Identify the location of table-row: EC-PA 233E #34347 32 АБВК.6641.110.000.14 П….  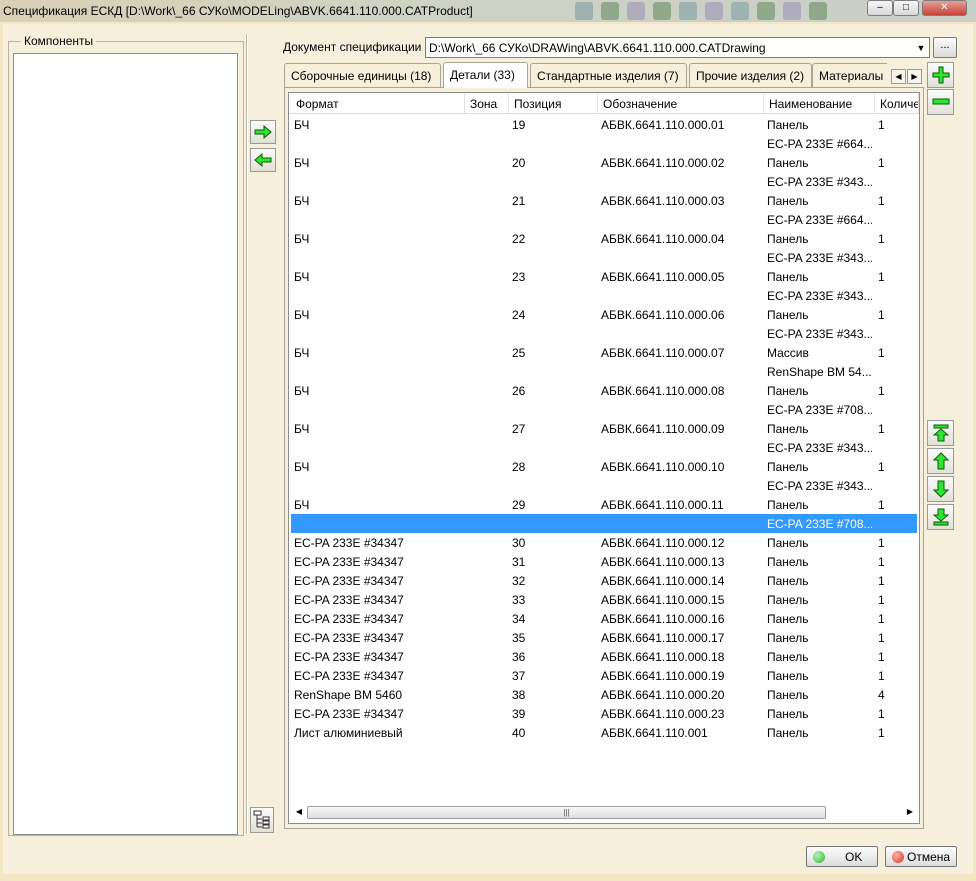
(604, 580).